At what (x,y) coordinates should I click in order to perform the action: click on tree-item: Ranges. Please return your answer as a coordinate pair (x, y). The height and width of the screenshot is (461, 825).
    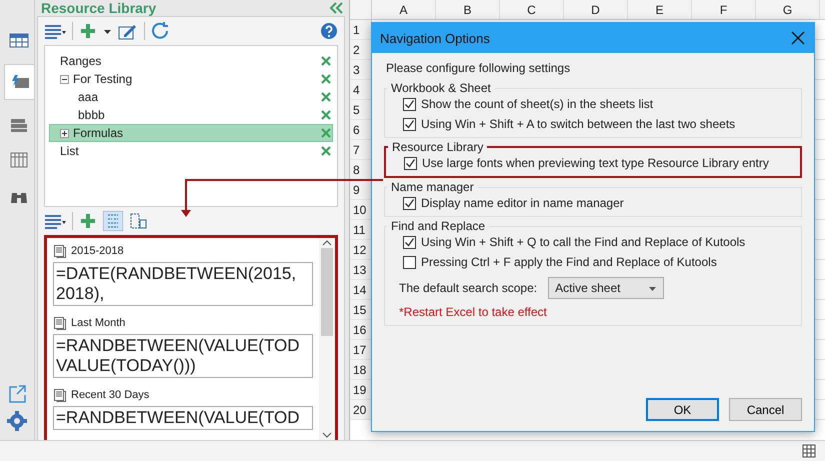
    Looking at the image, I should click on (191, 61).